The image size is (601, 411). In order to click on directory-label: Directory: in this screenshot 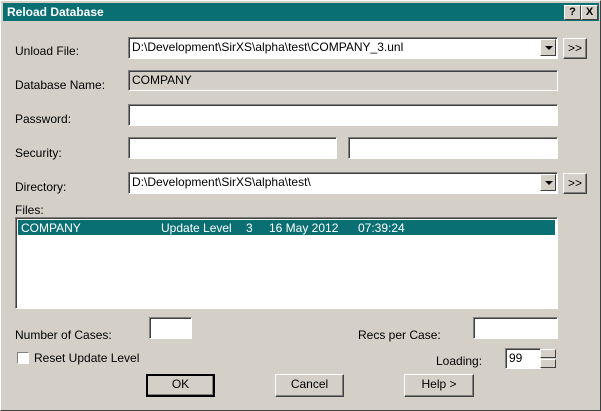, I will do `click(41, 187)`.